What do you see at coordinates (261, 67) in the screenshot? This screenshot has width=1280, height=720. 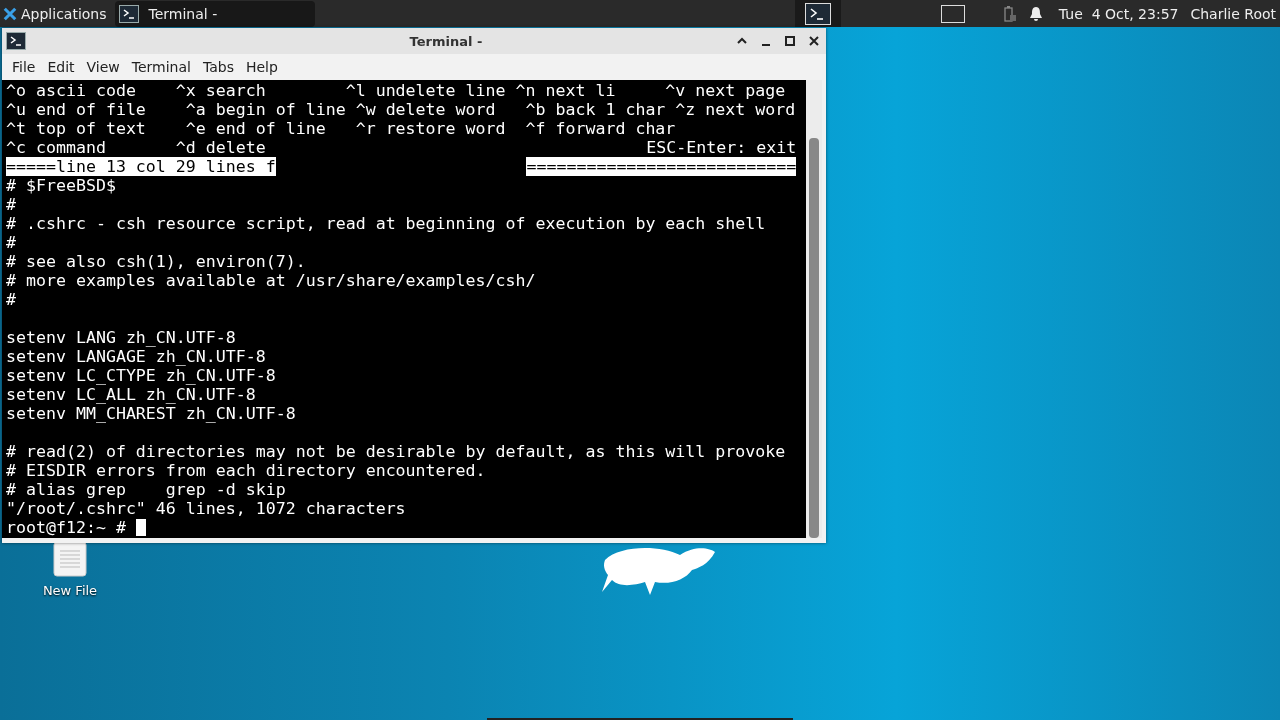 I see `menu-item: Help` at bounding box center [261, 67].